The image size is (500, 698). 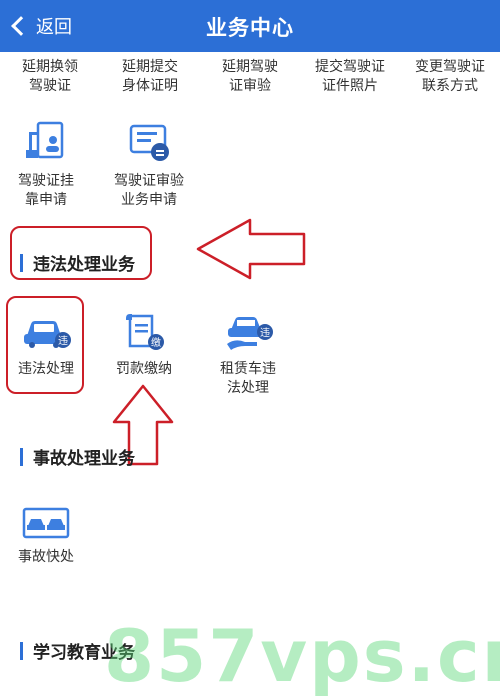 What do you see at coordinates (450, 86) in the screenshot?
I see `service-label-line2: 联系方式` at bounding box center [450, 86].